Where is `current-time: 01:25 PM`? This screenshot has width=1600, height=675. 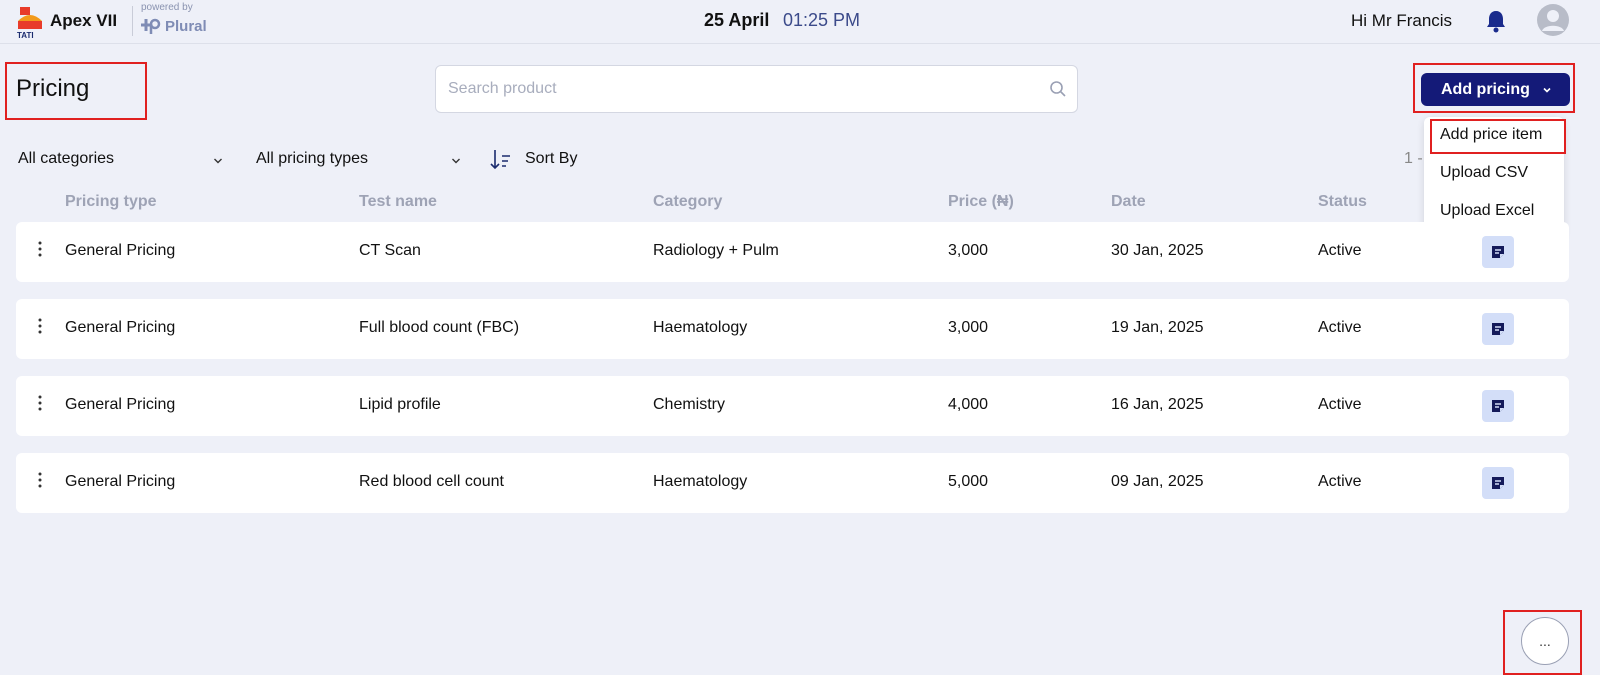 current-time: 01:25 PM is located at coordinates (822, 20).